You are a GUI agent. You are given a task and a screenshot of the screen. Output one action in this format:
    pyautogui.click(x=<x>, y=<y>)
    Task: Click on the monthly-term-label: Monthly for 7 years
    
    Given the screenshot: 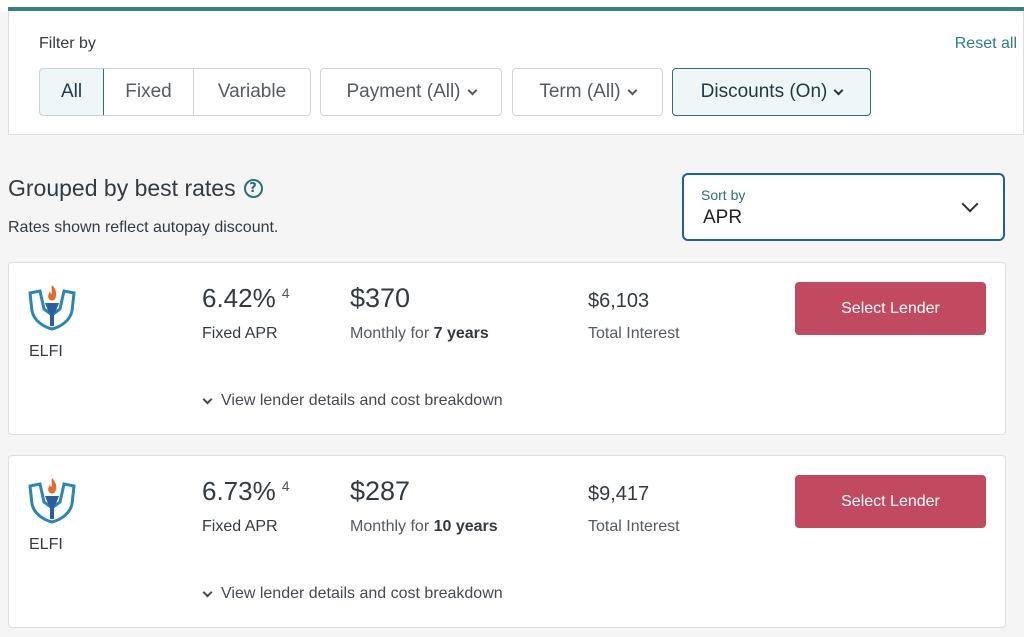 What is the action you would take?
    pyautogui.click(x=419, y=334)
    